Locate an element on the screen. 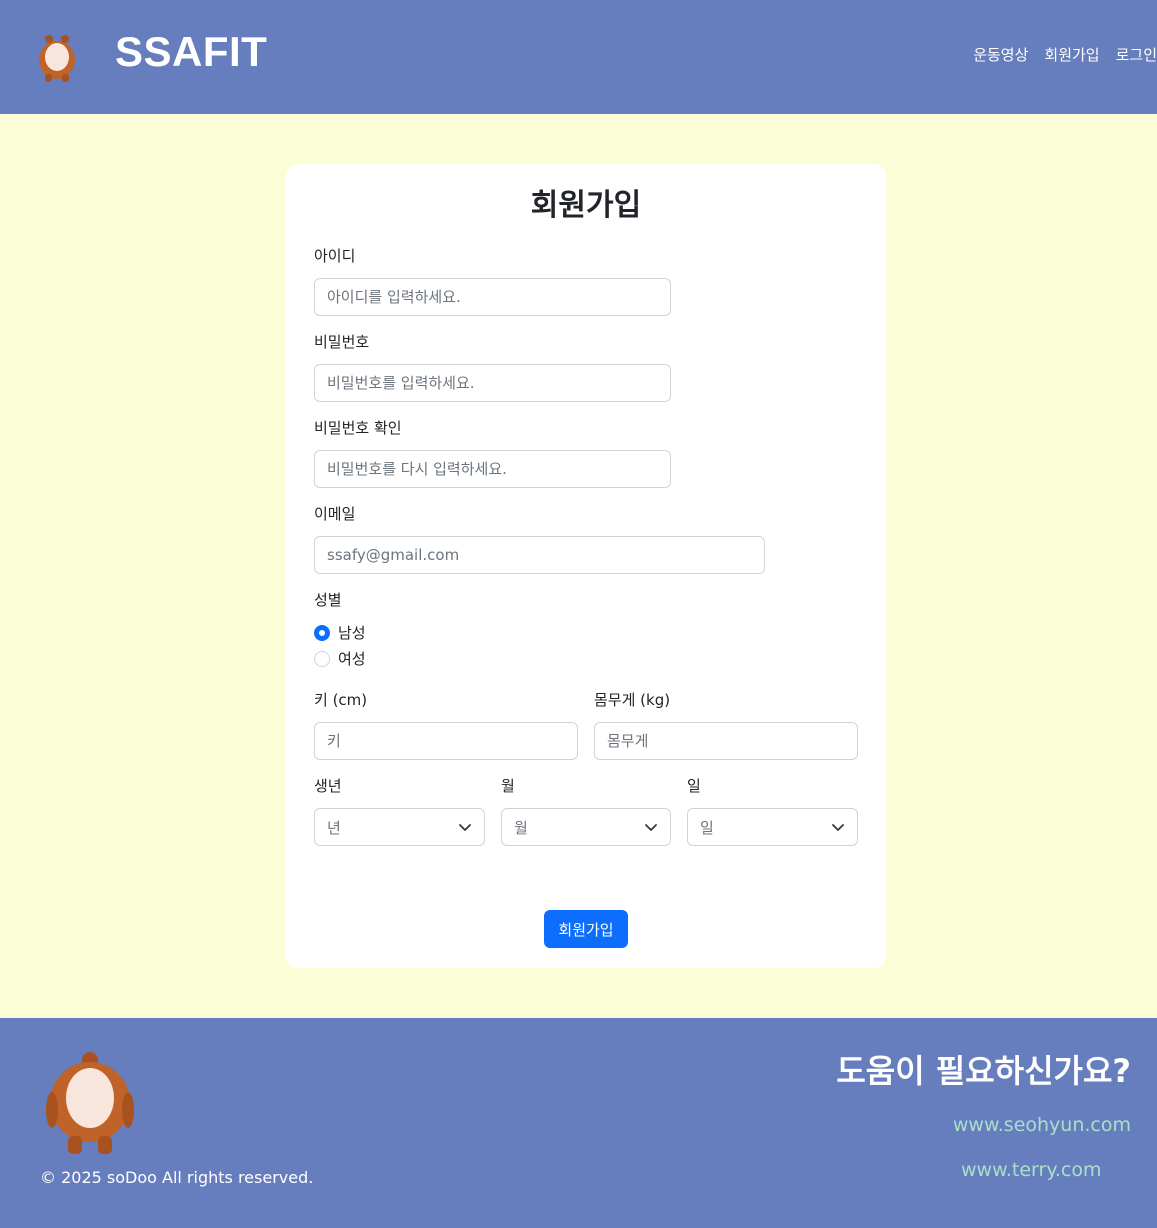 The image size is (1157, 1228). gender-label: 성별 is located at coordinates (328, 600).